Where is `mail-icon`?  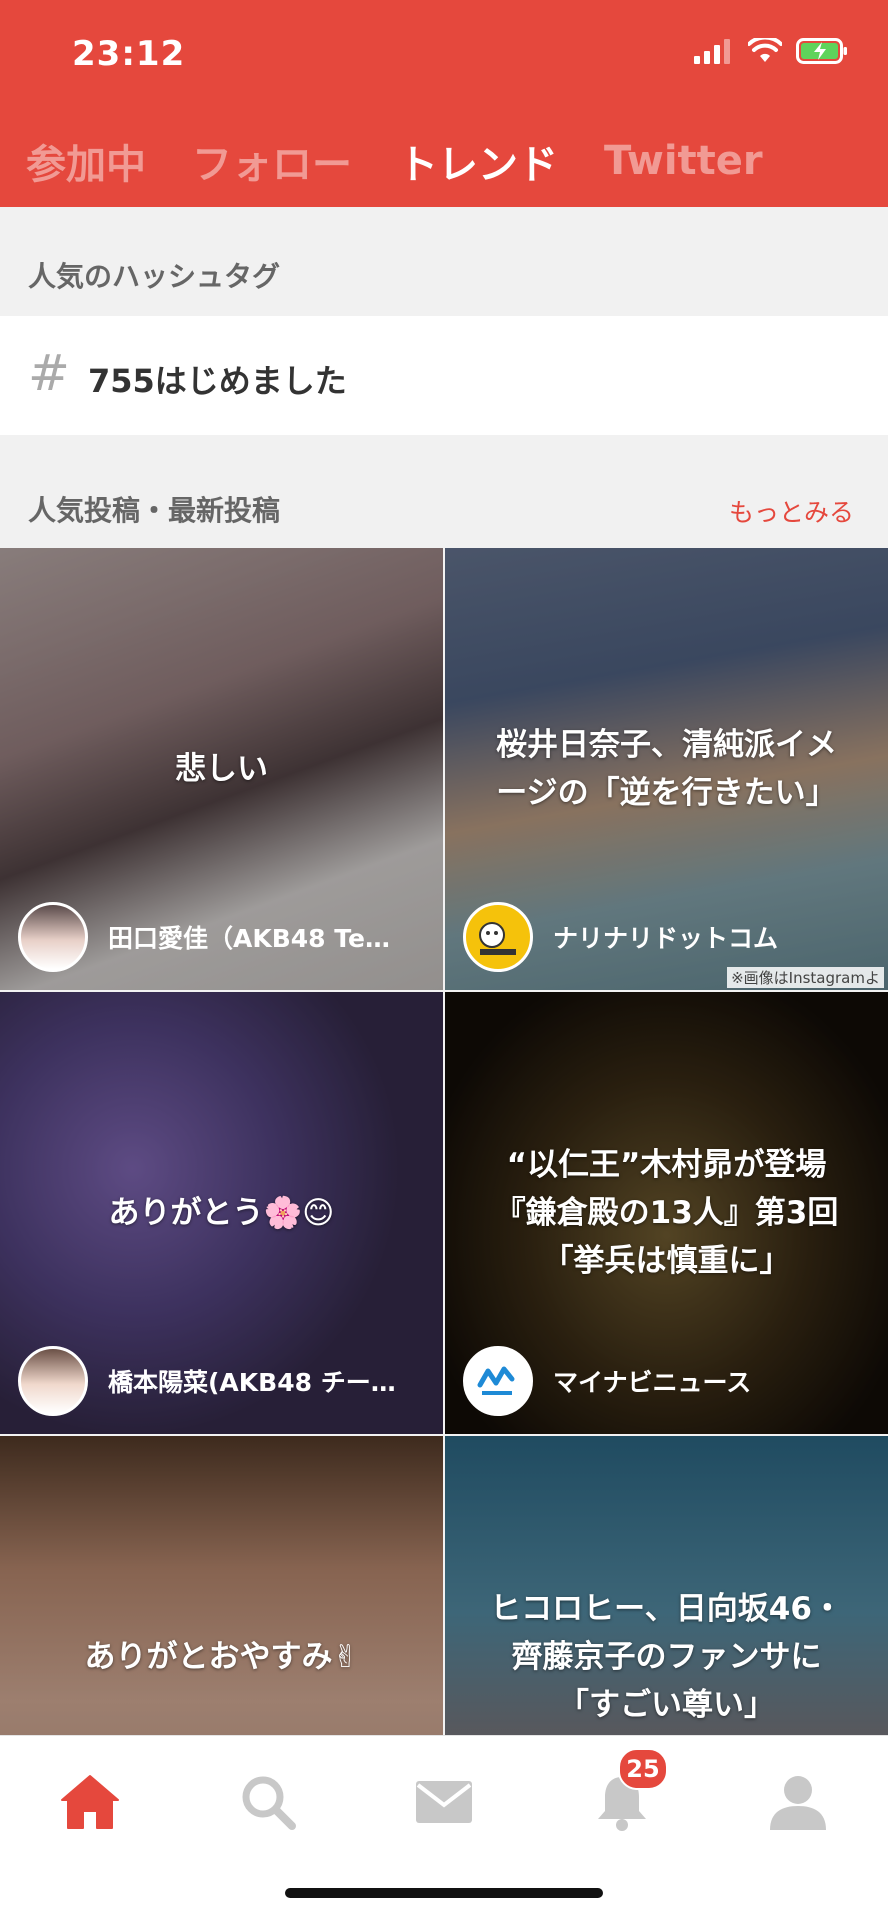 mail-icon is located at coordinates (444, 1802).